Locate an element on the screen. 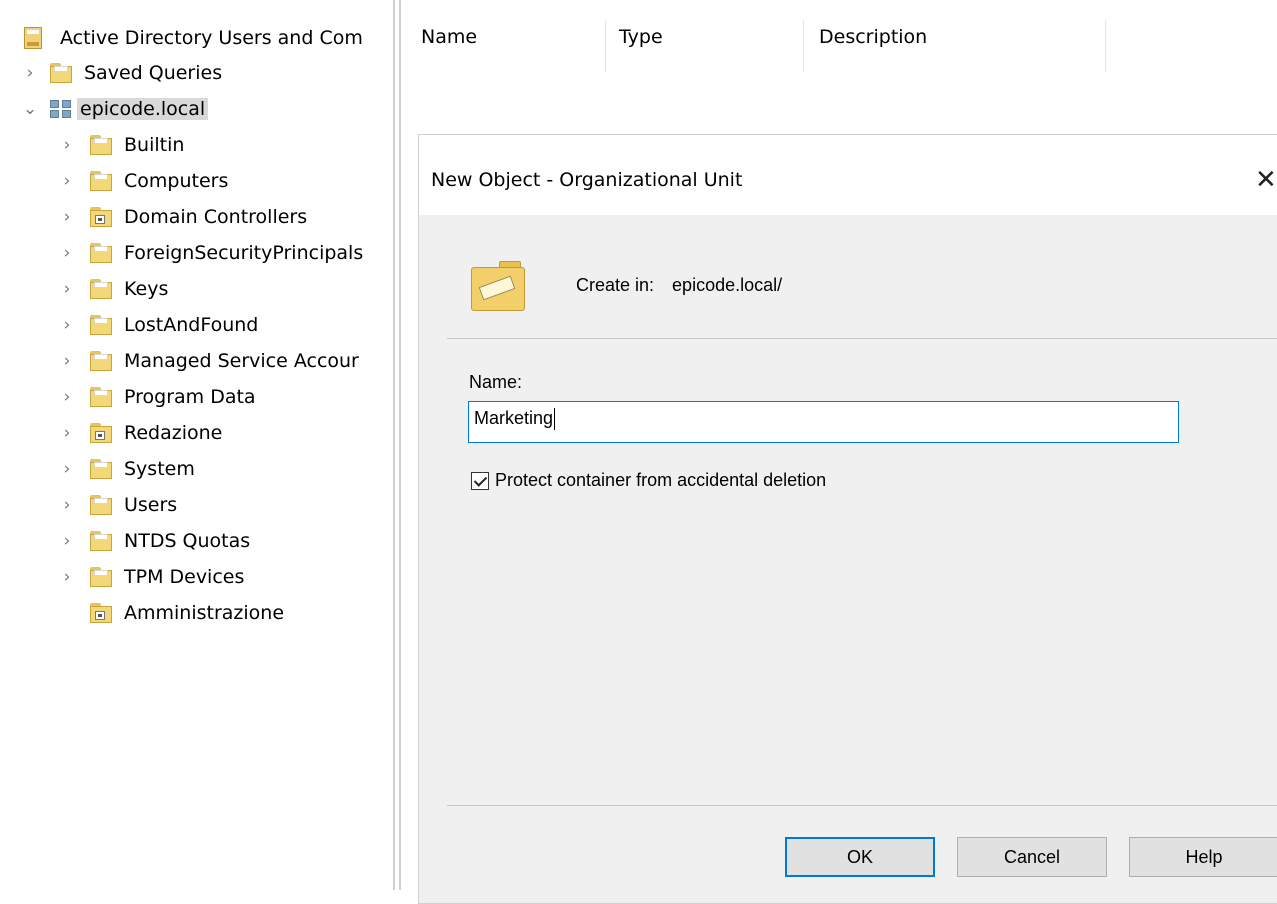 The width and height of the screenshot is (1277, 904). tree-item-label: TPM Devices is located at coordinates (184, 577).